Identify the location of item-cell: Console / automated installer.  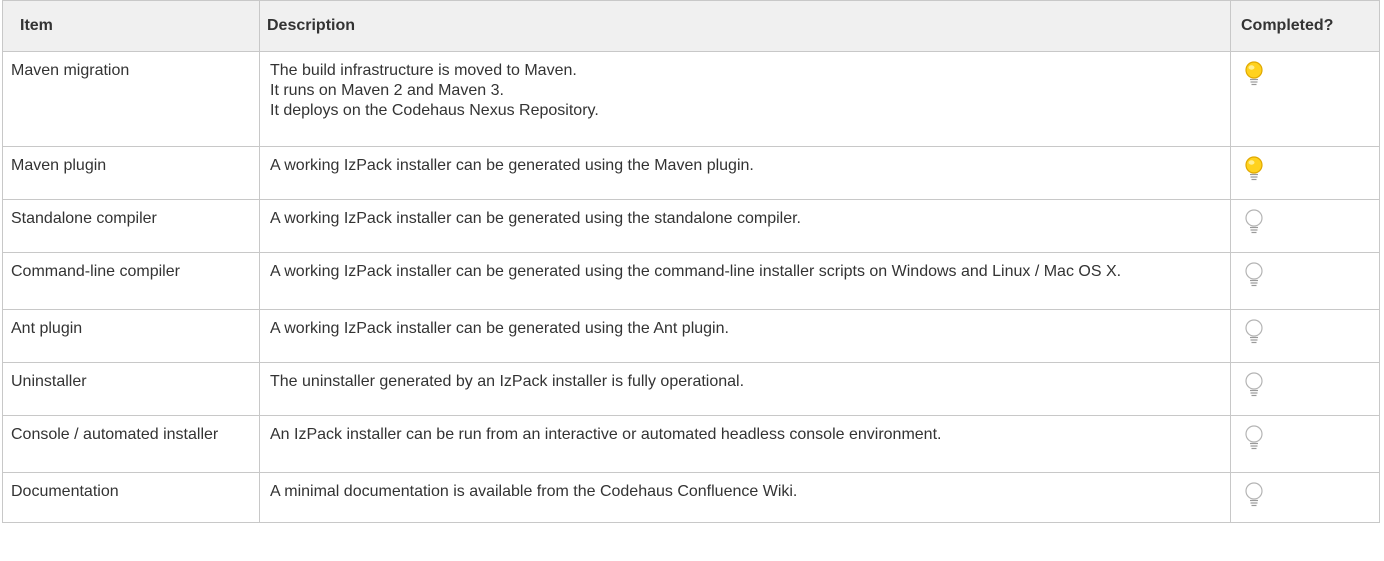
(131, 444).